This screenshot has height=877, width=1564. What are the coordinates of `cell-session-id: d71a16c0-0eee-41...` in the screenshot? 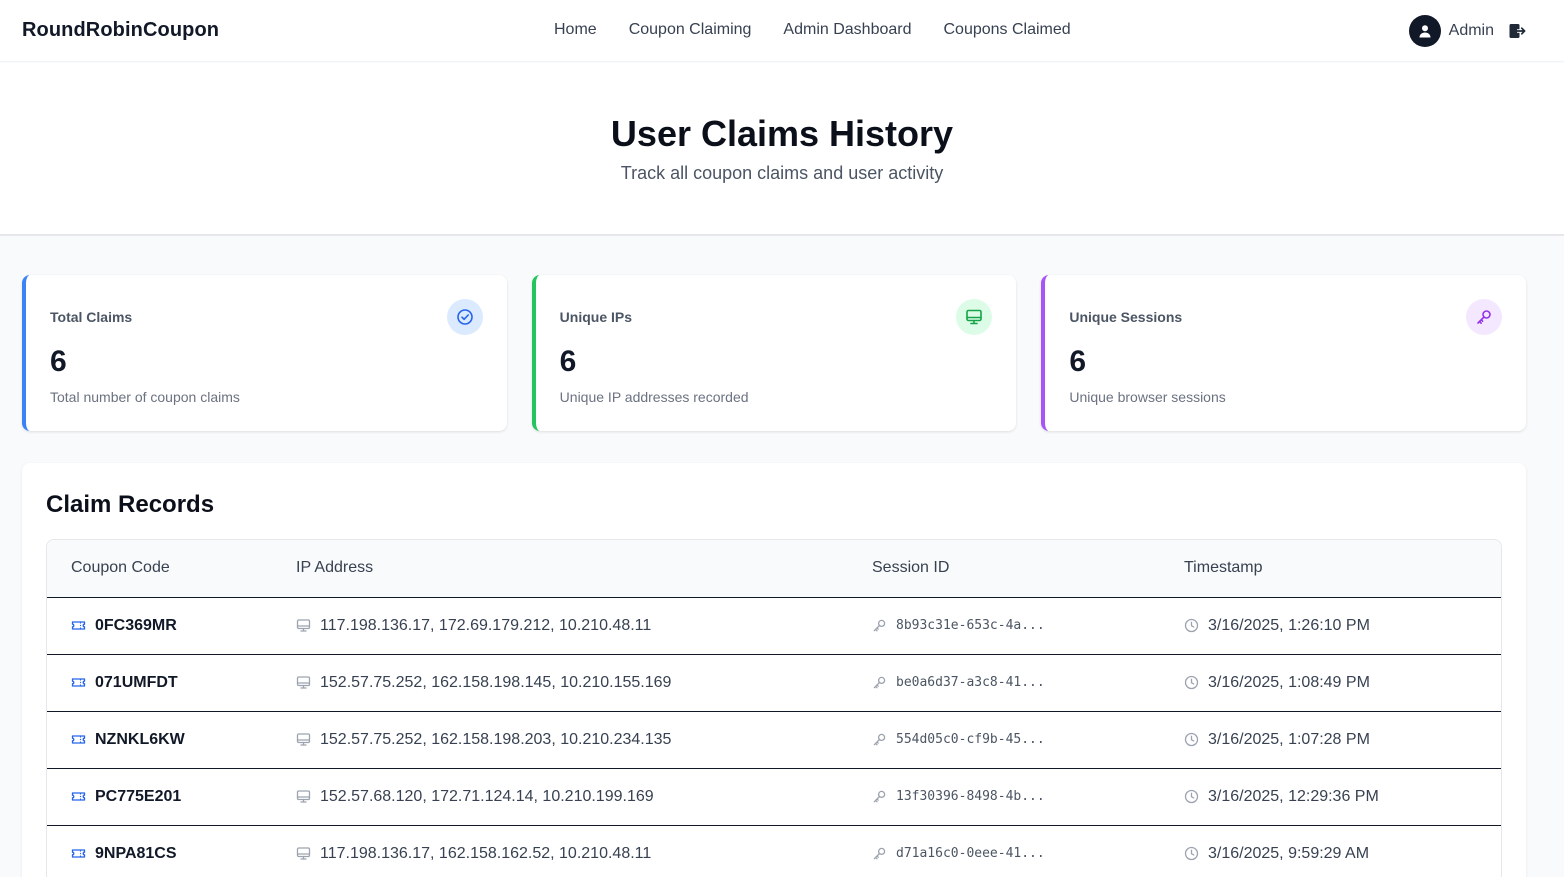 It's located at (1004, 850).